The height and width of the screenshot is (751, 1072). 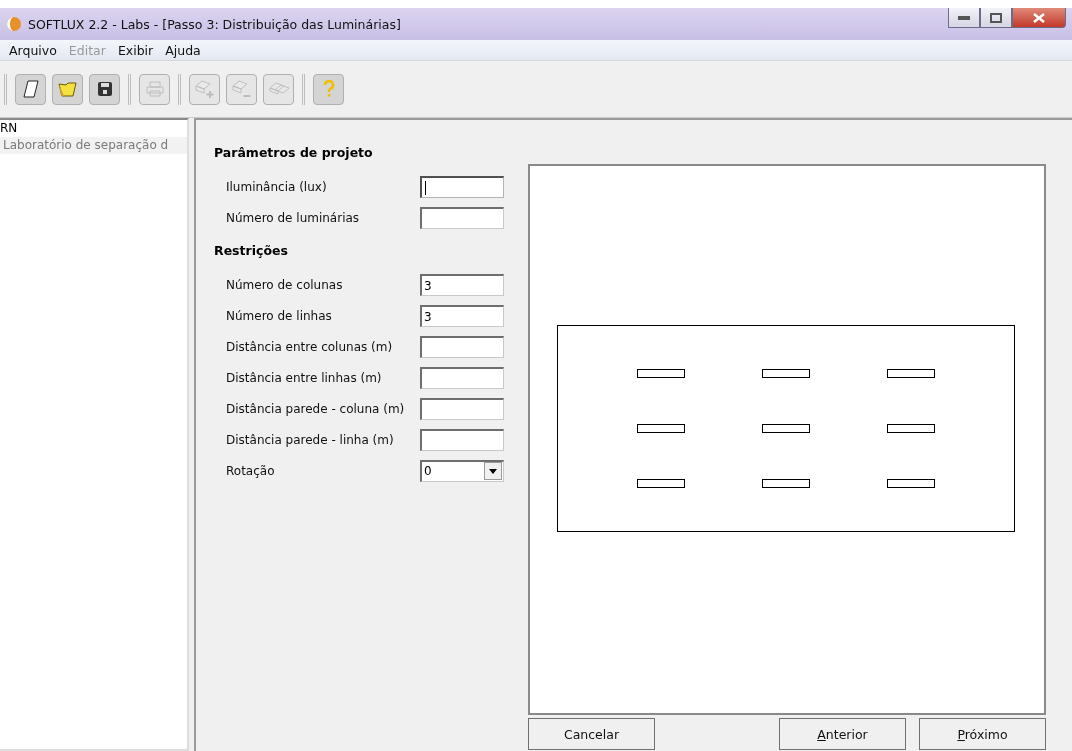 What do you see at coordinates (493, 471) in the screenshot?
I see `caret-icon` at bounding box center [493, 471].